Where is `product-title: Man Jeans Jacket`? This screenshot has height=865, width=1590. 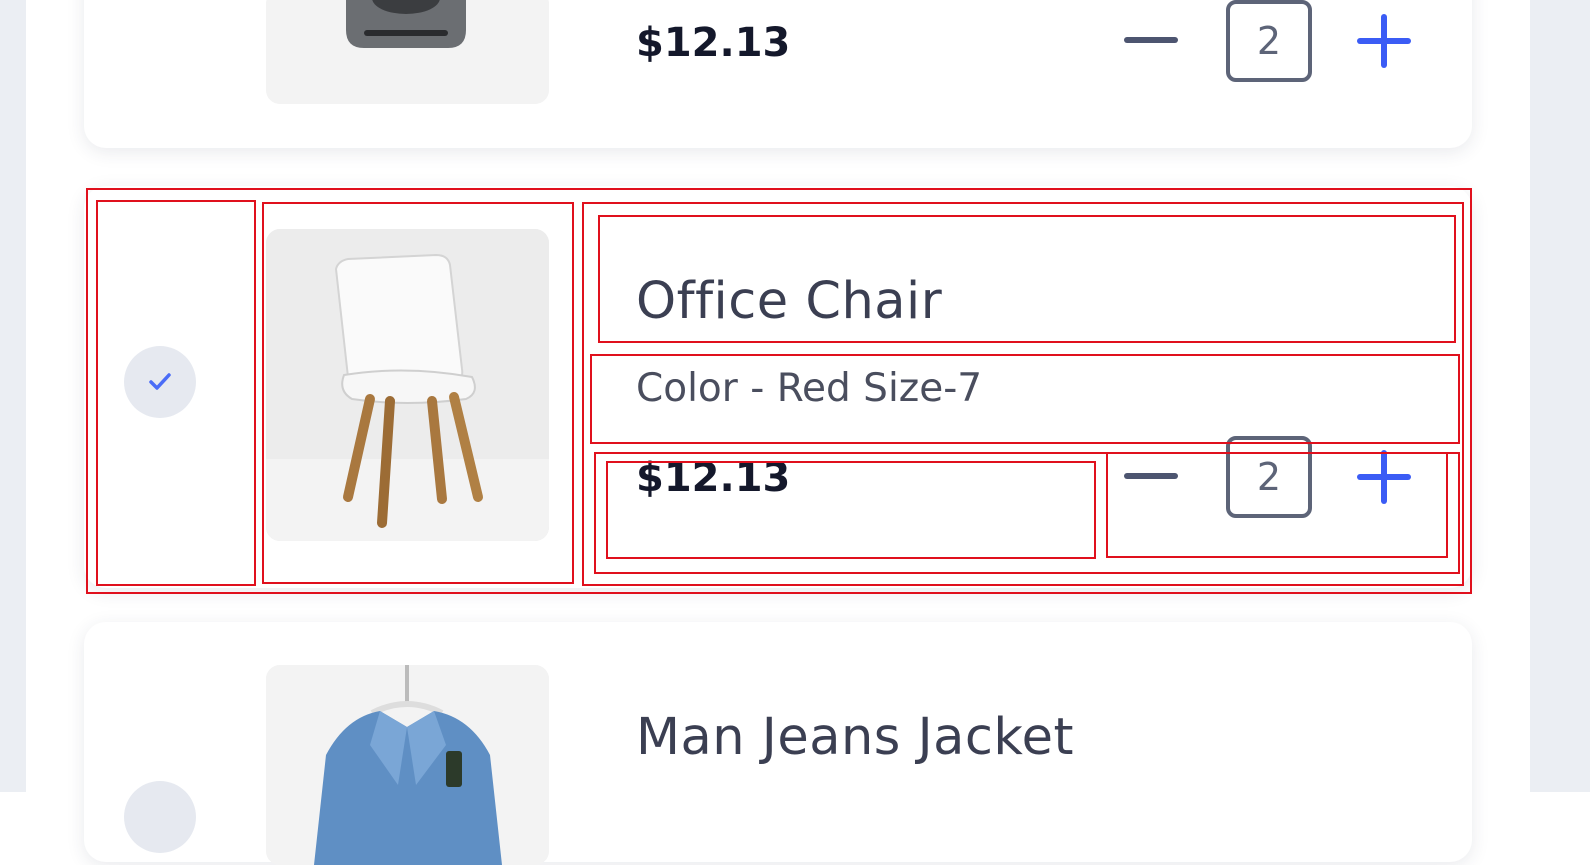 product-title: Man Jeans Jacket is located at coordinates (855, 737).